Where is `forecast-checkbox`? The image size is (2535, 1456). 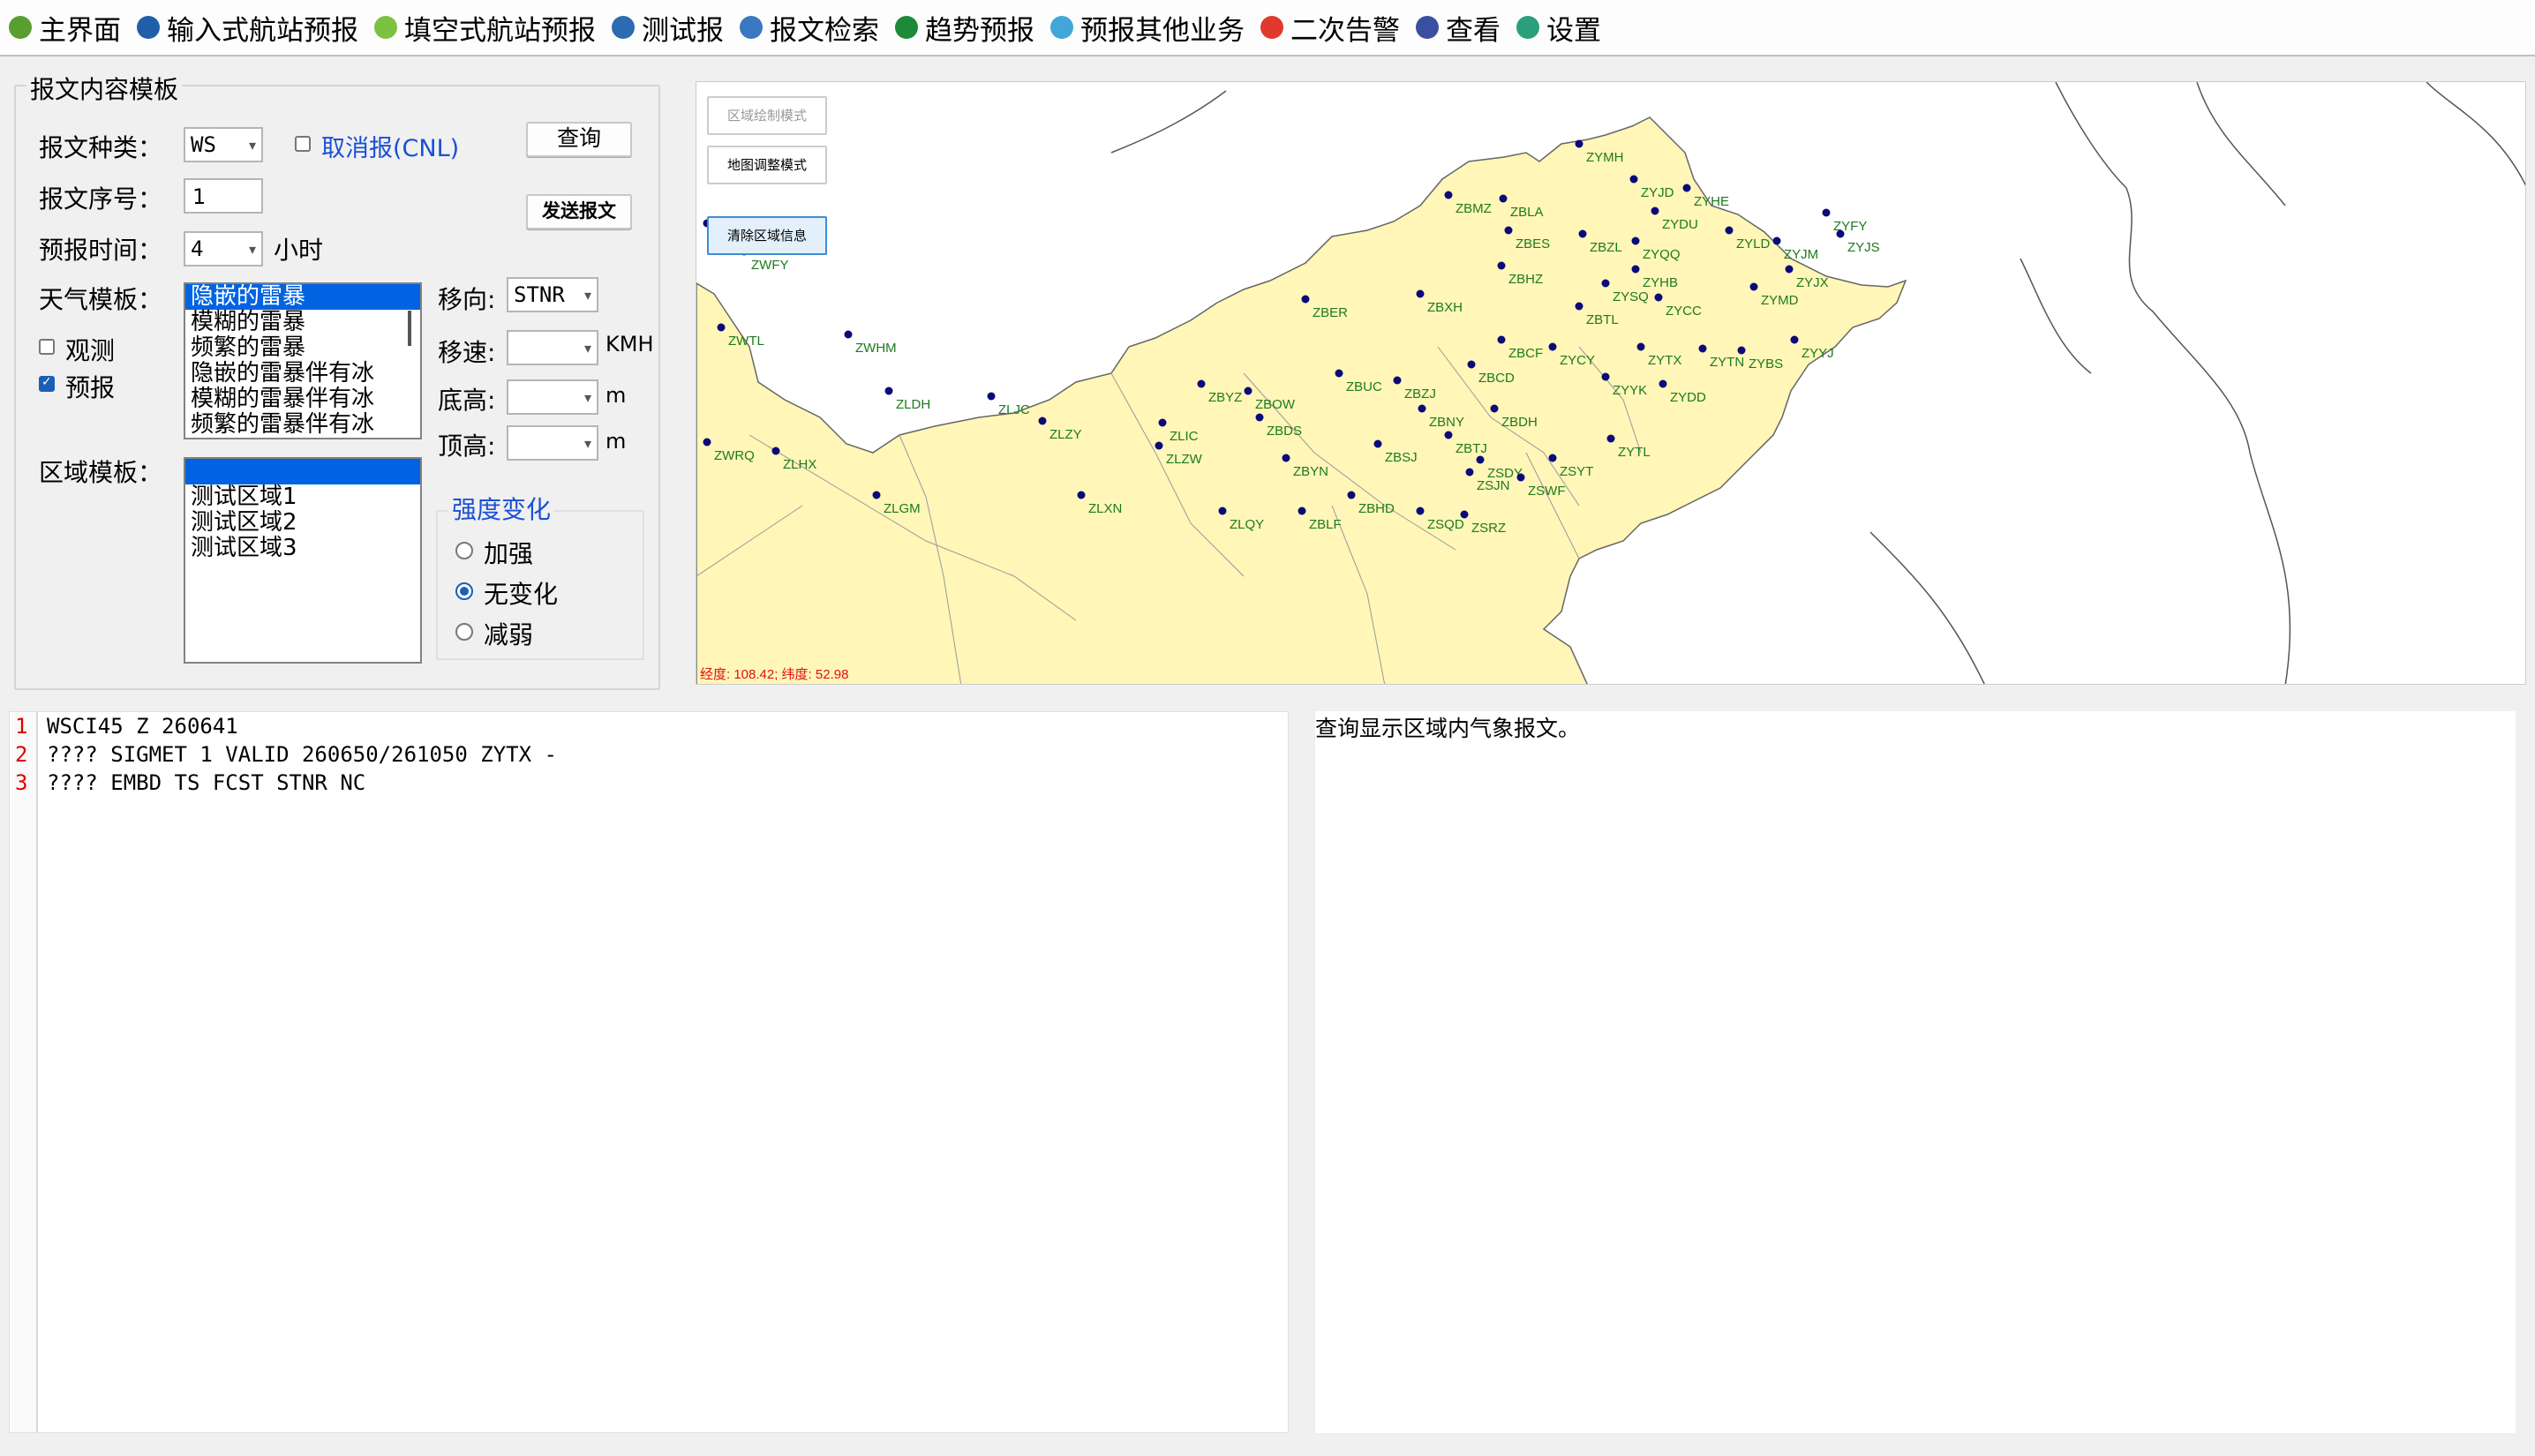 forecast-checkbox is located at coordinates (47, 383).